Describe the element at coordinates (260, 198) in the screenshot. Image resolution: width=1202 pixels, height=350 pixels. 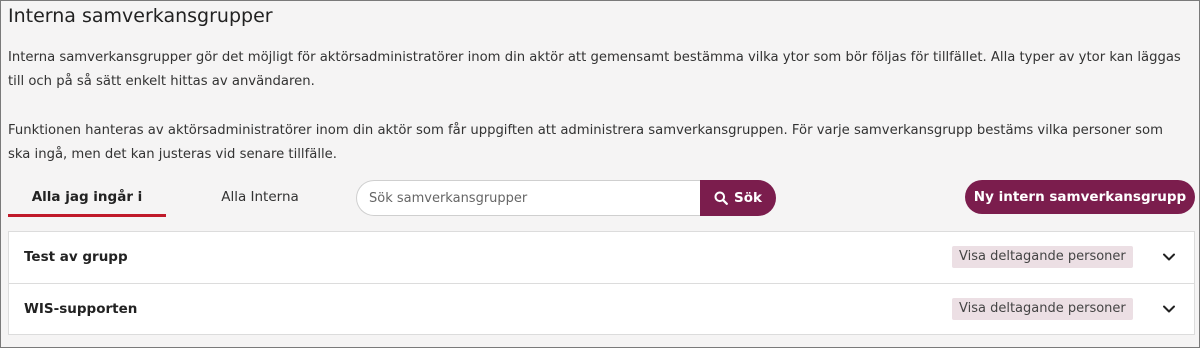
I see `tab-alla-interna: Alla Interna` at that location.